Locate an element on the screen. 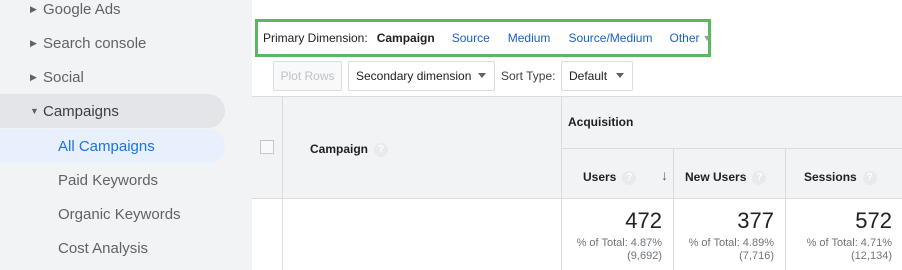  acquisition-group-header: Acquisition is located at coordinates (732, 123).